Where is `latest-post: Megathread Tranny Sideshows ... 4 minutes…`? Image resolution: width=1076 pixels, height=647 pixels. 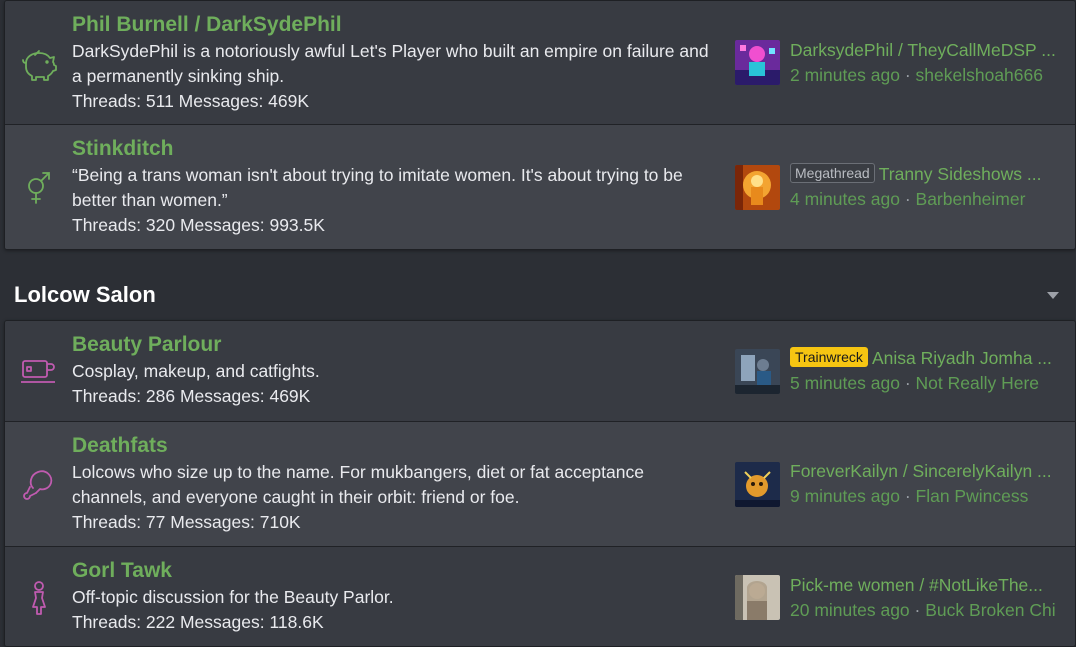 latest-post: Megathread Tranny Sideshows ... 4 minutes… is located at coordinates (904, 187).